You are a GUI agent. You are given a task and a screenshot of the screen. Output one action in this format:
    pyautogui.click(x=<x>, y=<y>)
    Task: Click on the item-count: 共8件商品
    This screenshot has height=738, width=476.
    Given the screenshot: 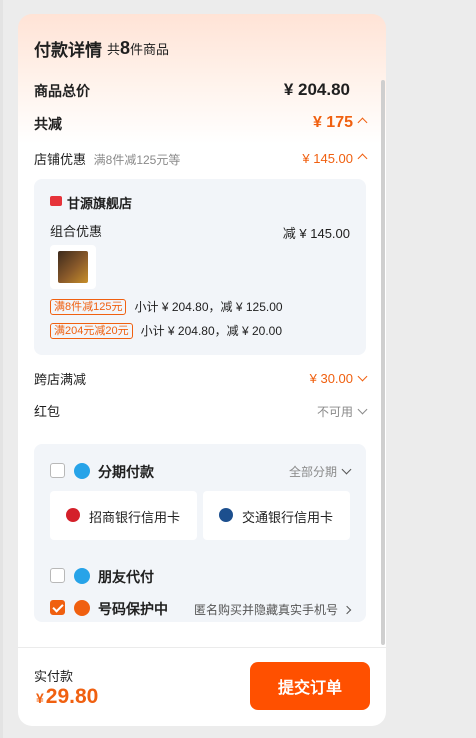 What is the action you would take?
    pyautogui.click(x=138, y=48)
    